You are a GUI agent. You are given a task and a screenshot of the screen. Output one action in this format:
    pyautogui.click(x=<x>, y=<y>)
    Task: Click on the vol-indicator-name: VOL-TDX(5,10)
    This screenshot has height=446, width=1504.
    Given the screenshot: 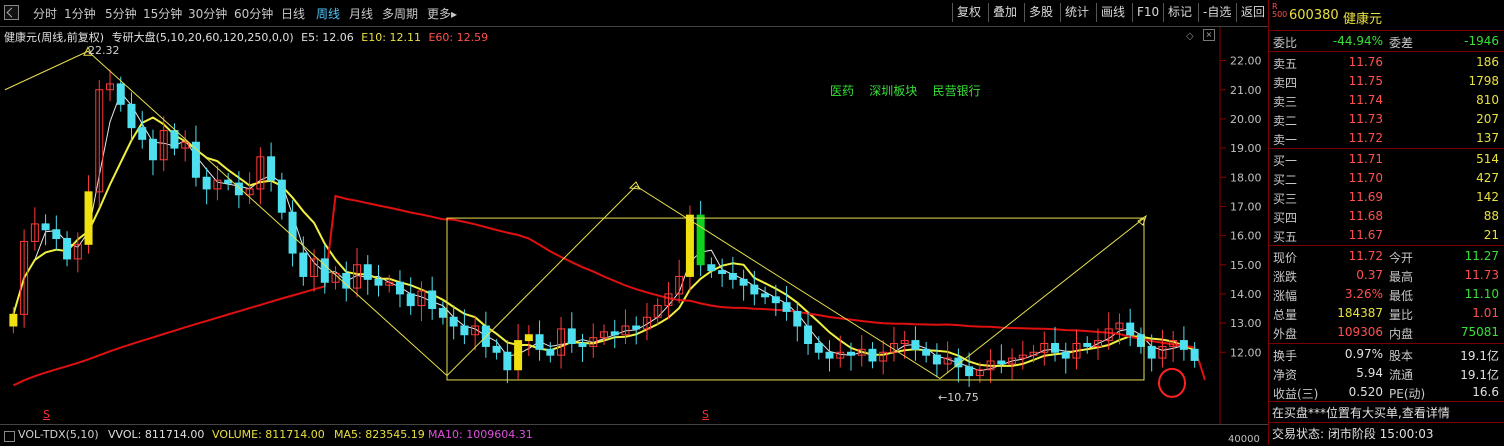 What is the action you would take?
    pyautogui.click(x=58, y=434)
    